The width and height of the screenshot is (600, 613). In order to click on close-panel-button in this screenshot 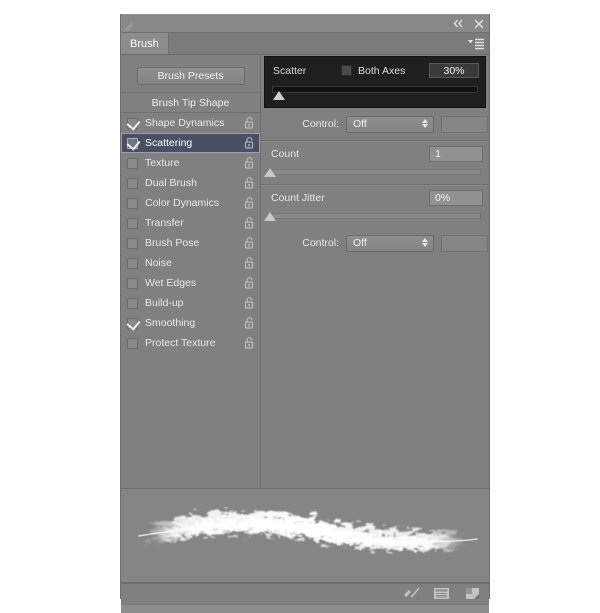, I will do `click(478, 23)`.